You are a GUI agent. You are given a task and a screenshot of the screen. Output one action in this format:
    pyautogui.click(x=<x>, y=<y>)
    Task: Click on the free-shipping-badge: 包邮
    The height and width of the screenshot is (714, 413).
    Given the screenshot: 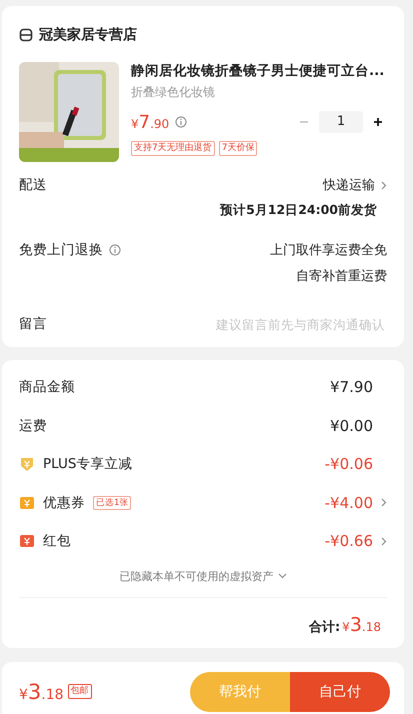 What is the action you would take?
    pyautogui.click(x=80, y=691)
    